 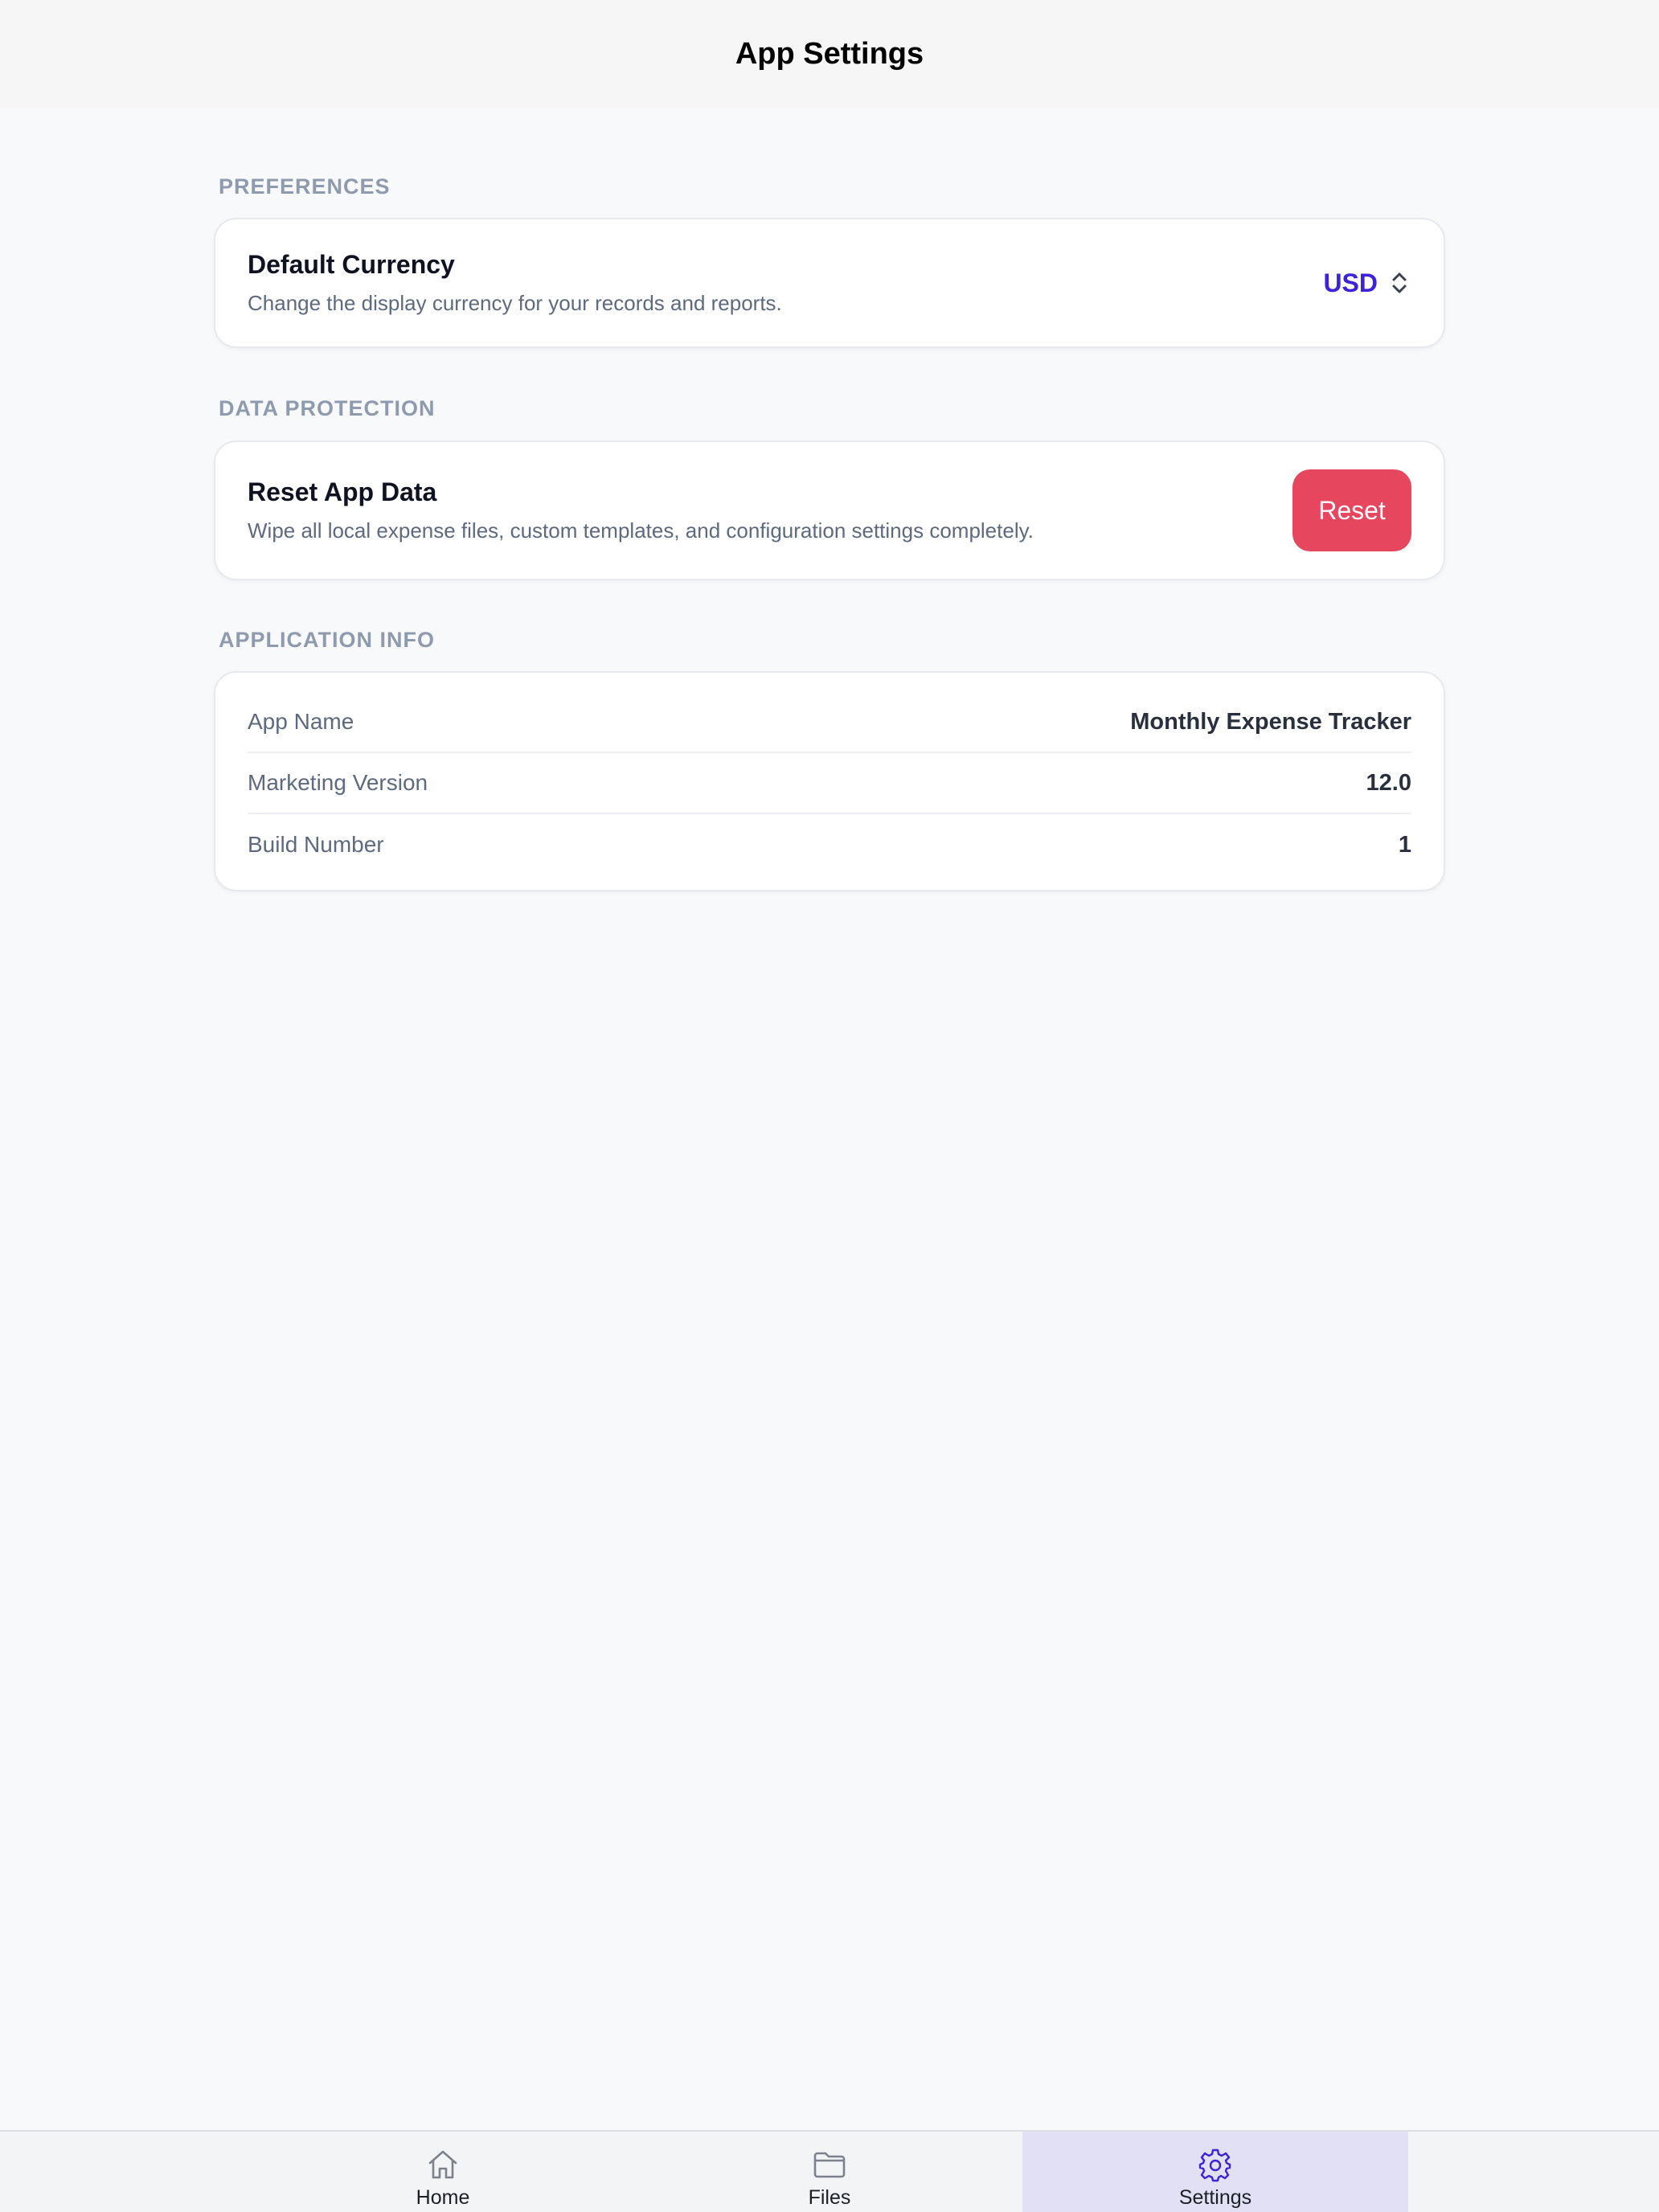 I want to click on tab-label: Settings, so click(x=1215, y=2197).